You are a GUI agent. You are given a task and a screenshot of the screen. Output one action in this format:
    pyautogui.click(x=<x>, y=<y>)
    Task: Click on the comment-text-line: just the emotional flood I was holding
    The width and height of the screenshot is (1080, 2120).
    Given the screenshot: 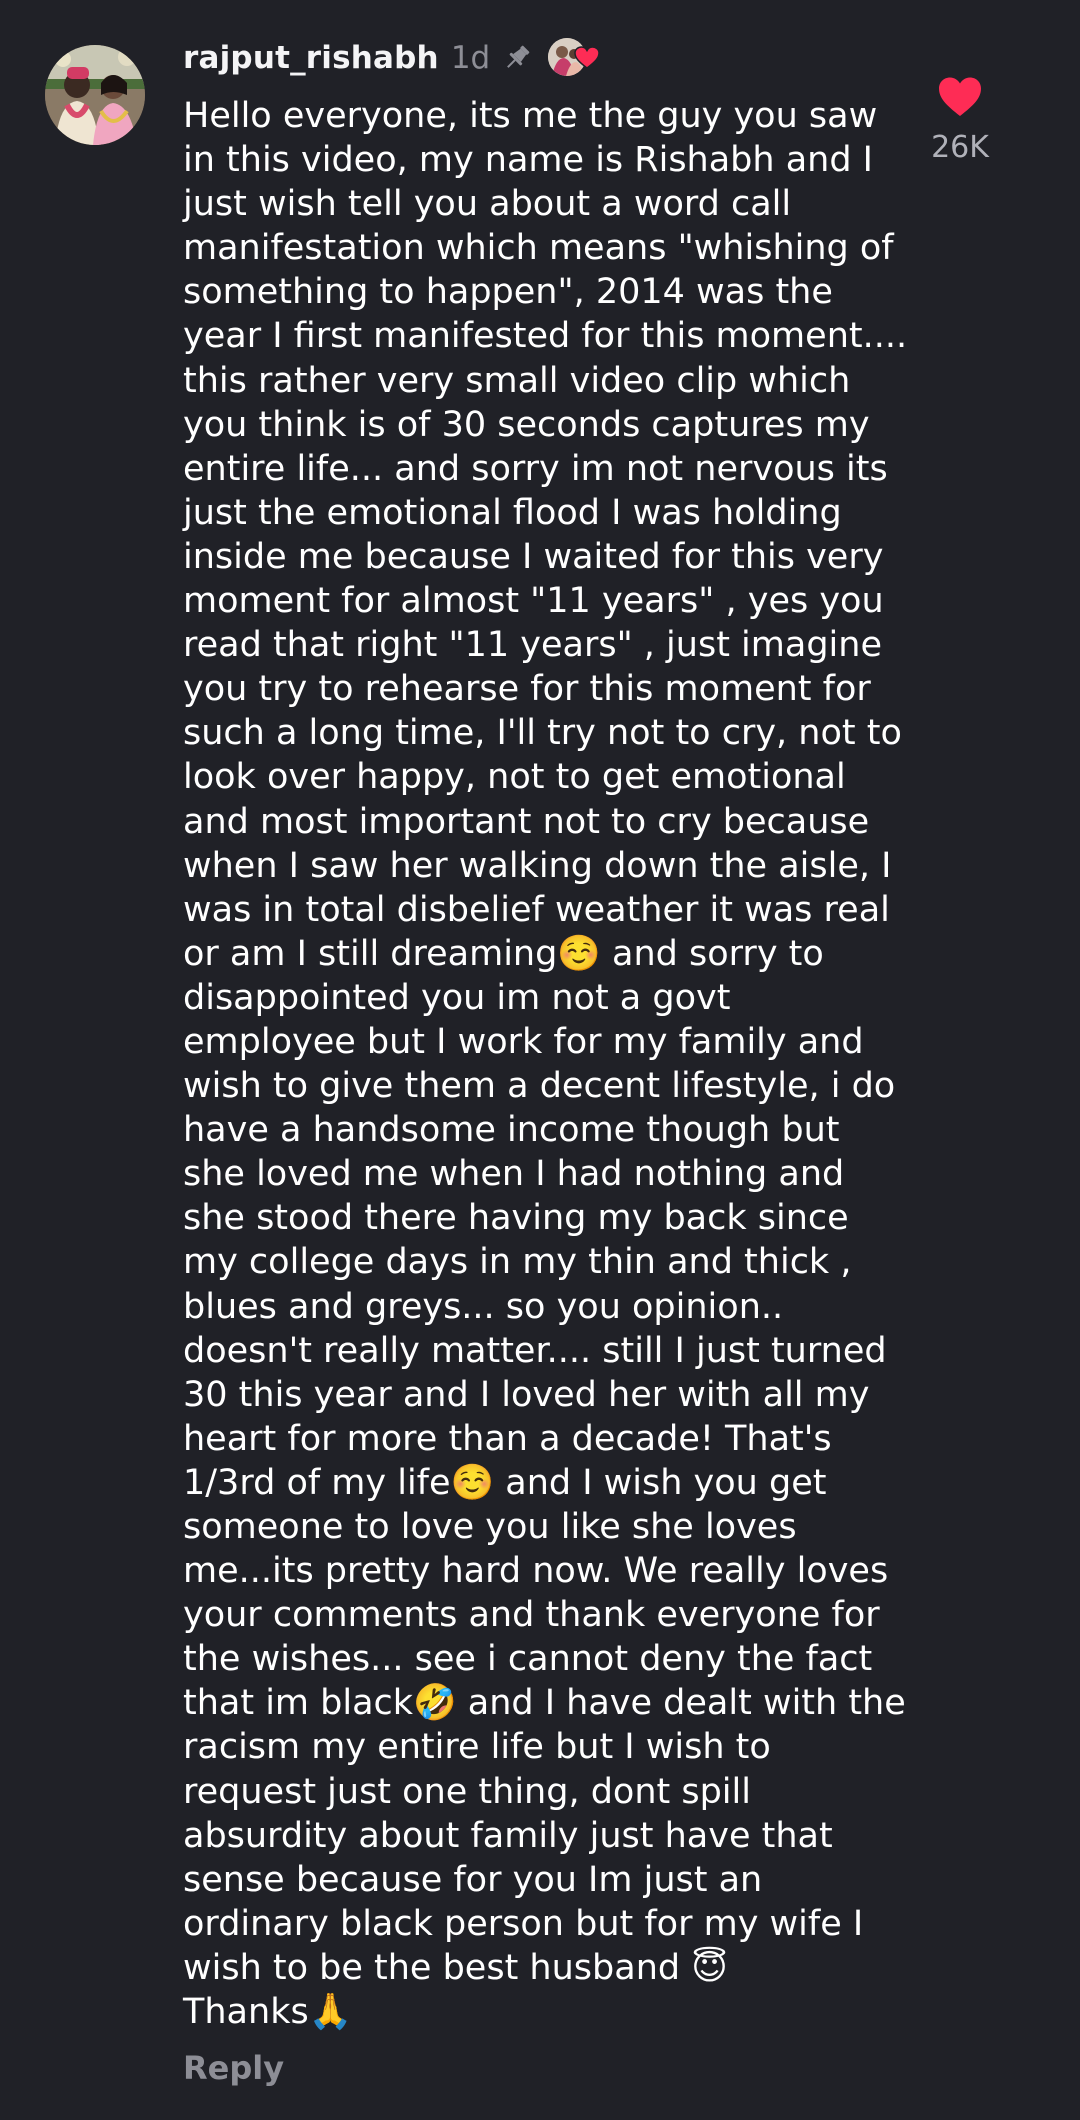 What is the action you would take?
    pyautogui.click(x=512, y=512)
    